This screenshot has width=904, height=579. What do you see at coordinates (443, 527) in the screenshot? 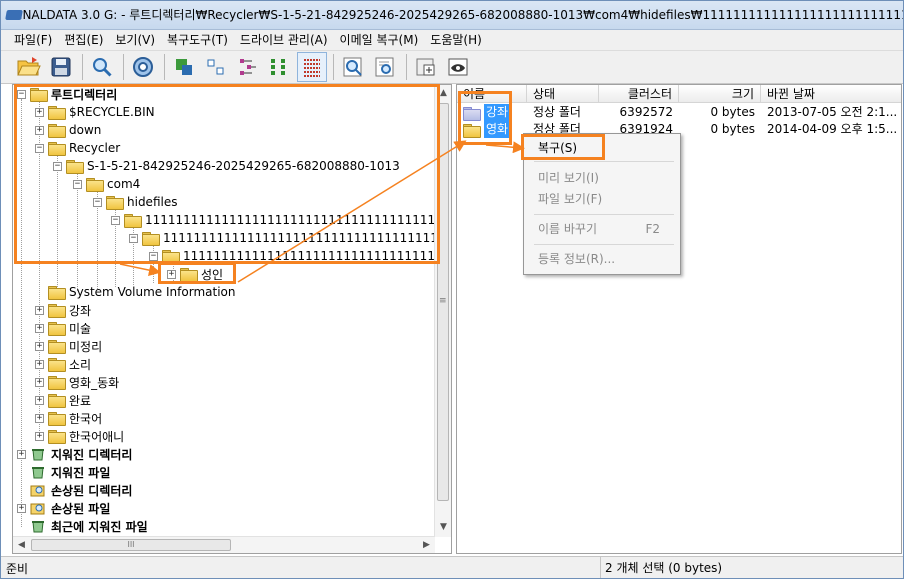
I see `scroll-down-arrow-icon: ▼` at bounding box center [443, 527].